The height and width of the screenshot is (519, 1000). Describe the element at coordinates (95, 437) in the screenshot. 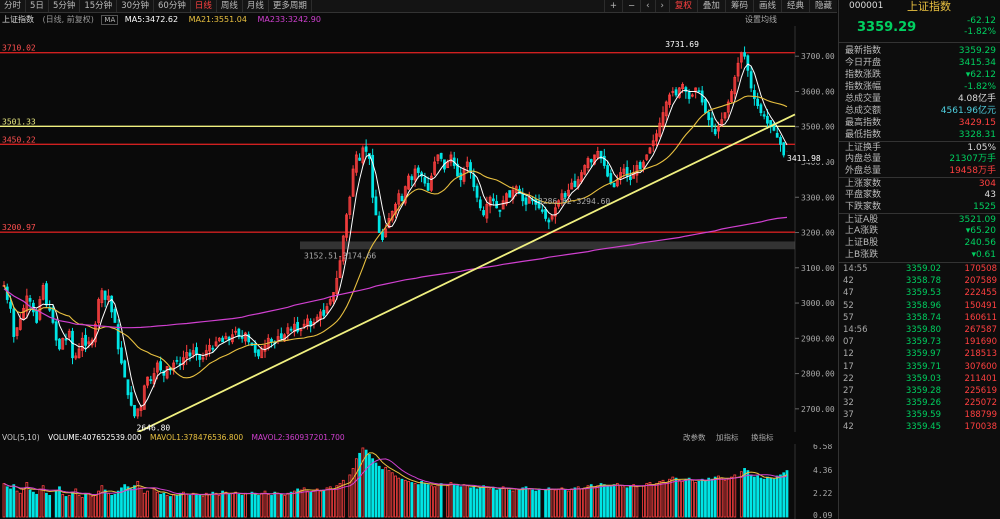

I see `volume-value: VOLUME:407652539.000` at that location.